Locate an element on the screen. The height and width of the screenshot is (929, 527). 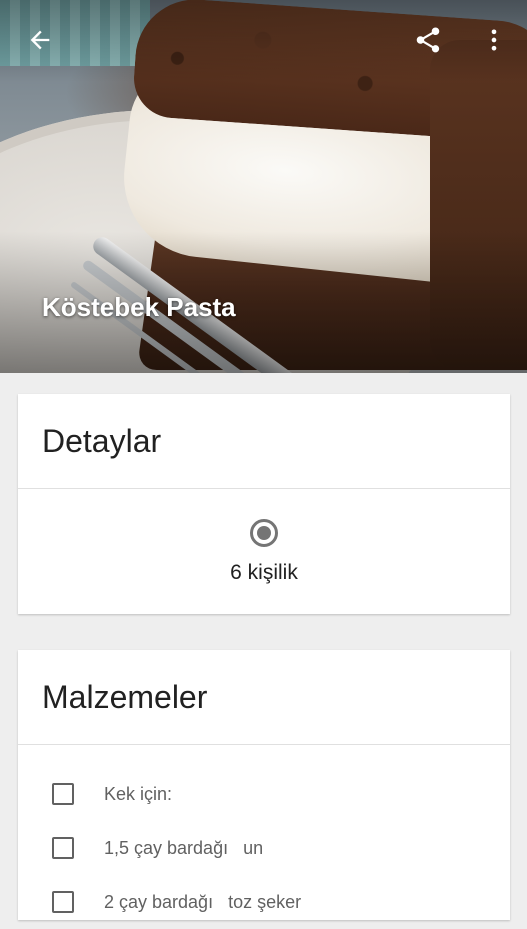
ingredient-label: 1,5 çay bardağı un is located at coordinates (184, 847).